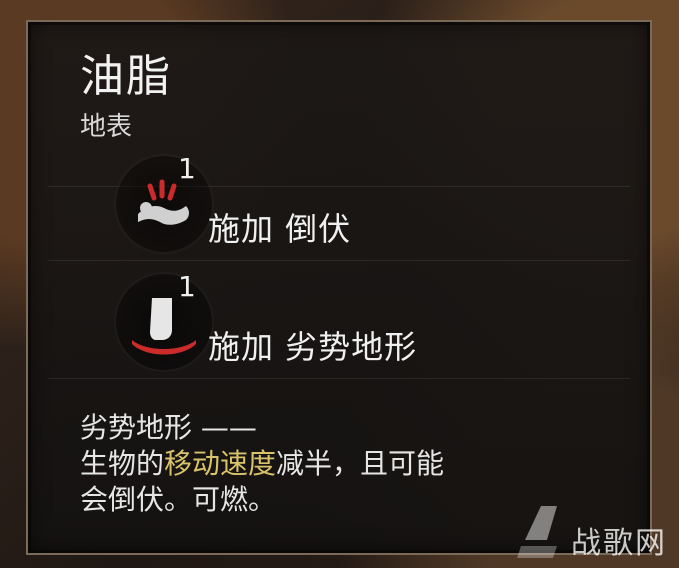 This screenshot has width=679, height=568. What do you see at coordinates (374, 203) in the screenshot?
I see `effect-row-1: 1 施加 倒伏` at bounding box center [374, 203].